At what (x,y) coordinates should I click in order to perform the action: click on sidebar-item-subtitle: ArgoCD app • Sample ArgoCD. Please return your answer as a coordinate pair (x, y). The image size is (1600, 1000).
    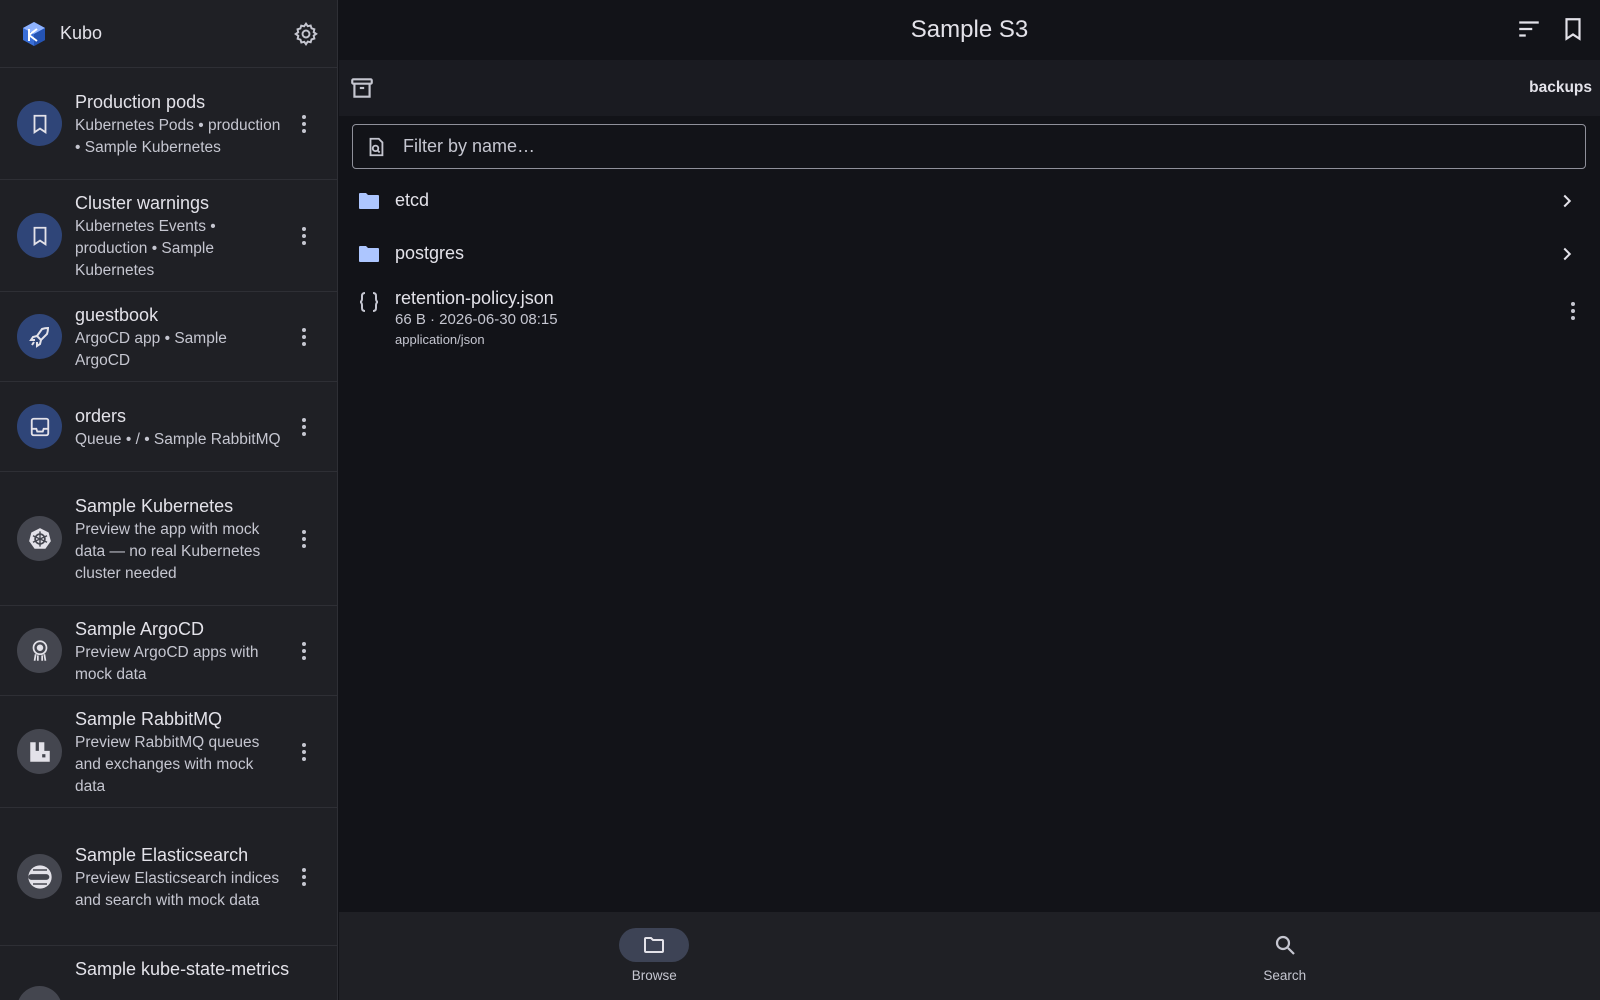
    Looking at the image, I should click on (151, 349).